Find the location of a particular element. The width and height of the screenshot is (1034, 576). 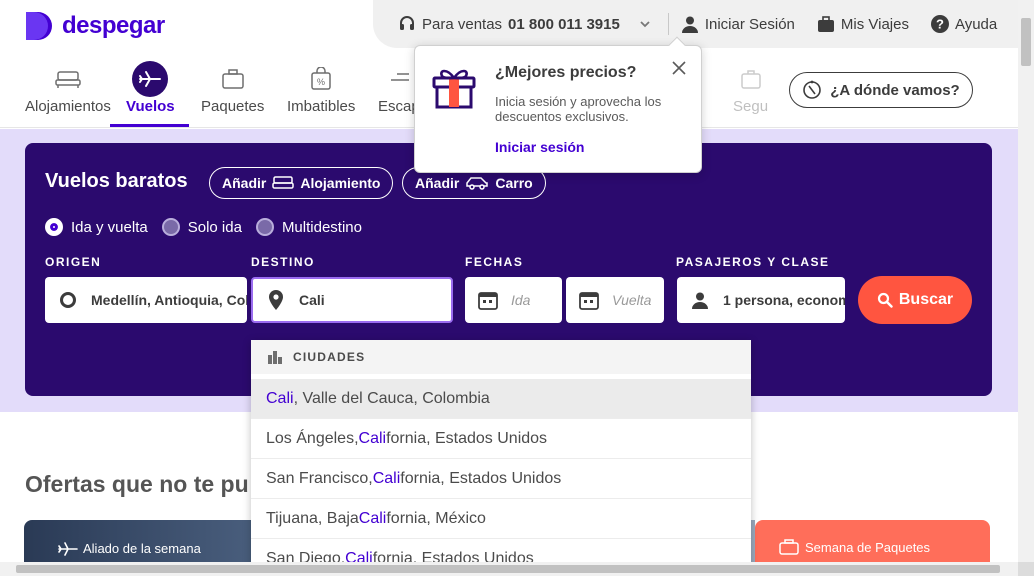

origin-label: ORIGEN is located at coordinates (73, 262).